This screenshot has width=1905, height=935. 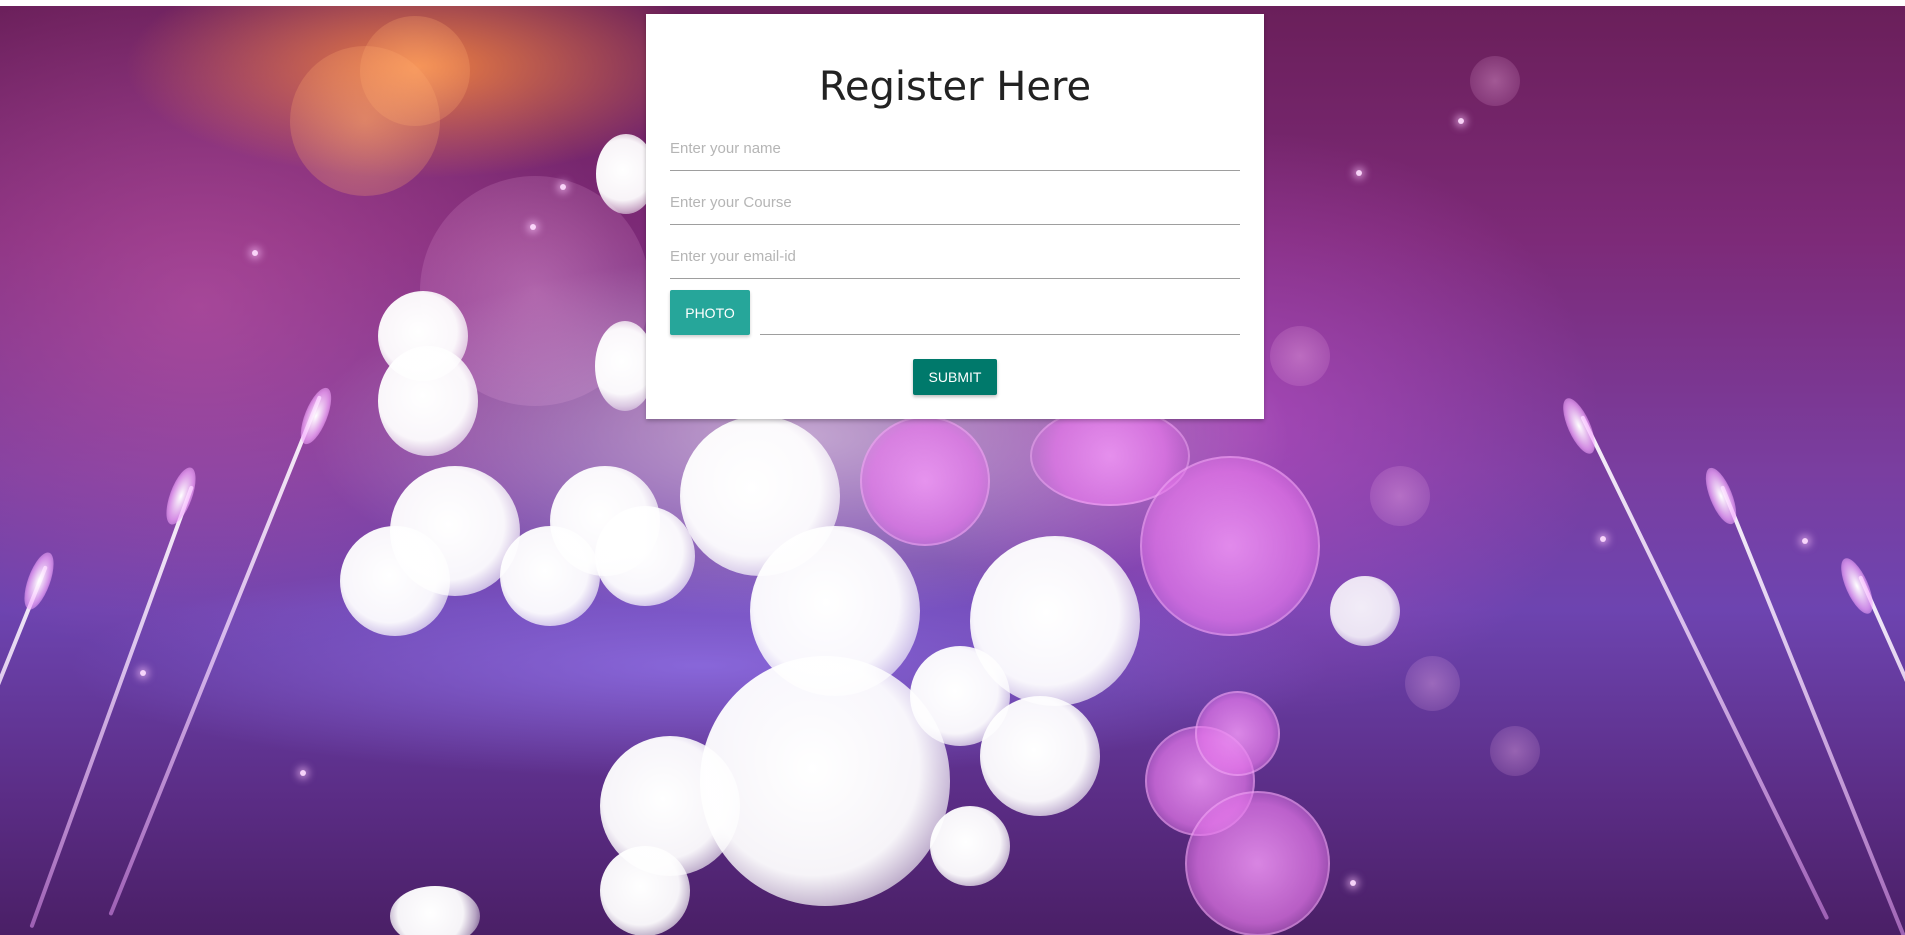 I want to click on submit-button: SUBMIT, so click(x=955, y=377).